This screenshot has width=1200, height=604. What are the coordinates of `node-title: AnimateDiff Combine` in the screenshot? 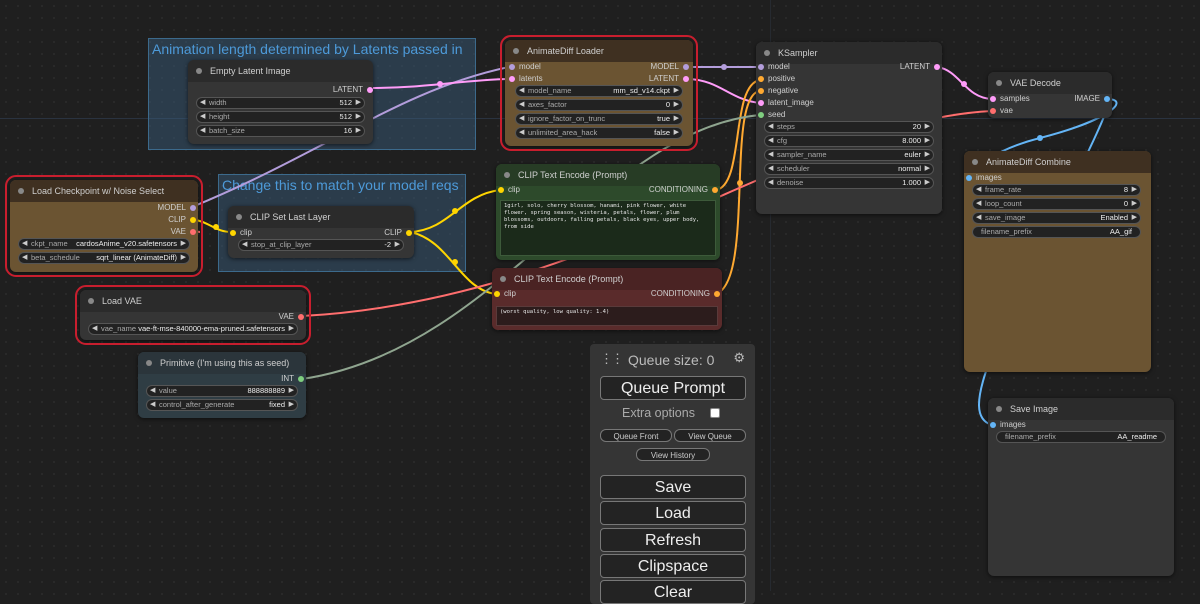 It's located at (1057, 162).